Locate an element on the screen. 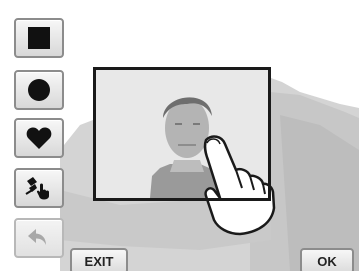 This screenshot has width=359, height=271. square-shape-button is located at coordinates (39, 38).